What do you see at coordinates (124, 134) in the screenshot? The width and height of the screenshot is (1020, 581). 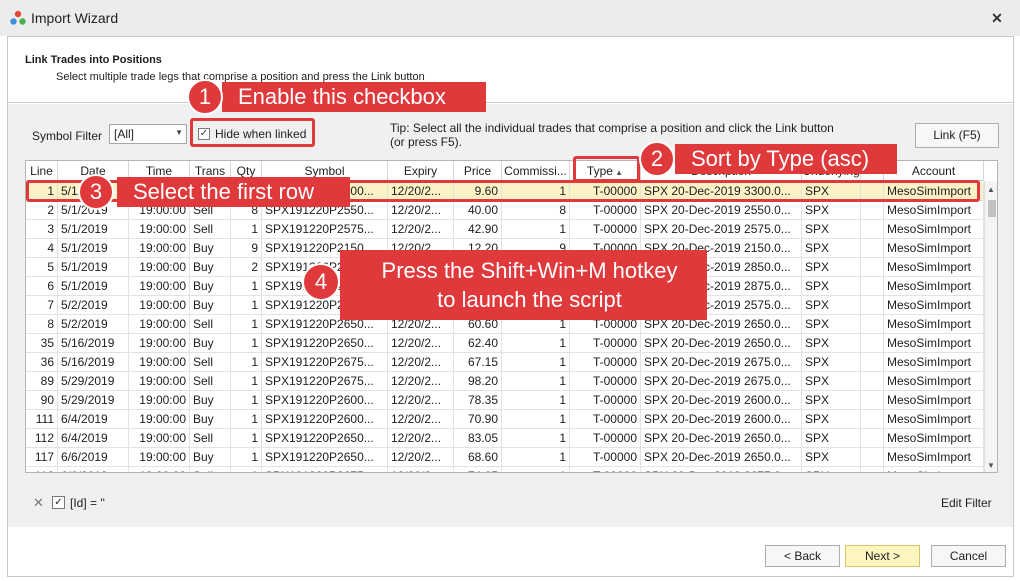 I see `symbol-filter-value: [All]` at bounding box center [124, 134].